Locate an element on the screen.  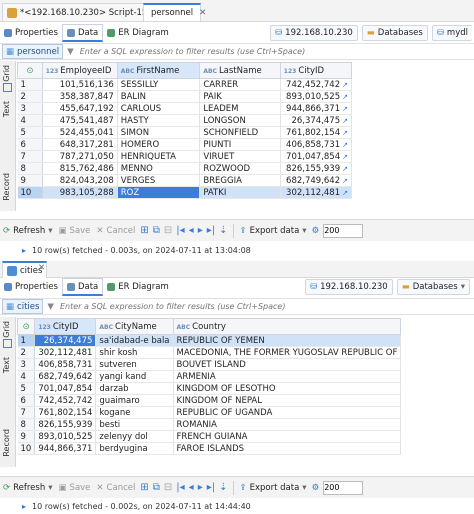
cell-lastname: PATKI is located at coordinates (240, 192).